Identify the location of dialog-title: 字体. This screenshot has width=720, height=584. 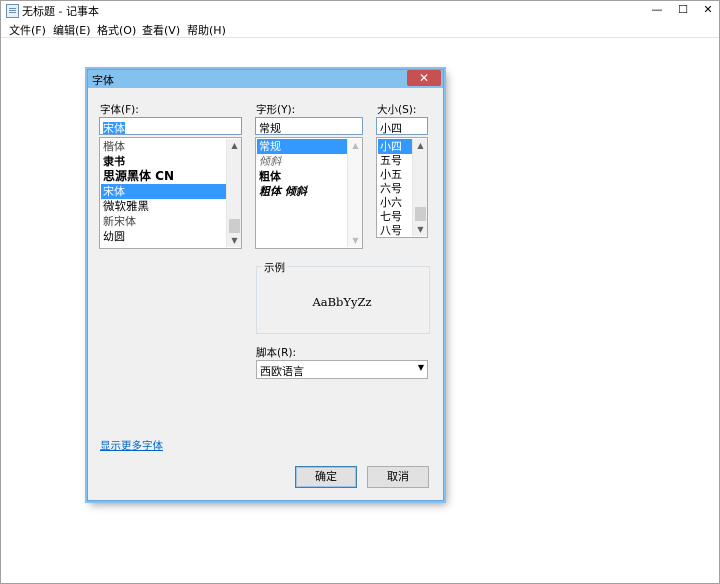
(103, 80).